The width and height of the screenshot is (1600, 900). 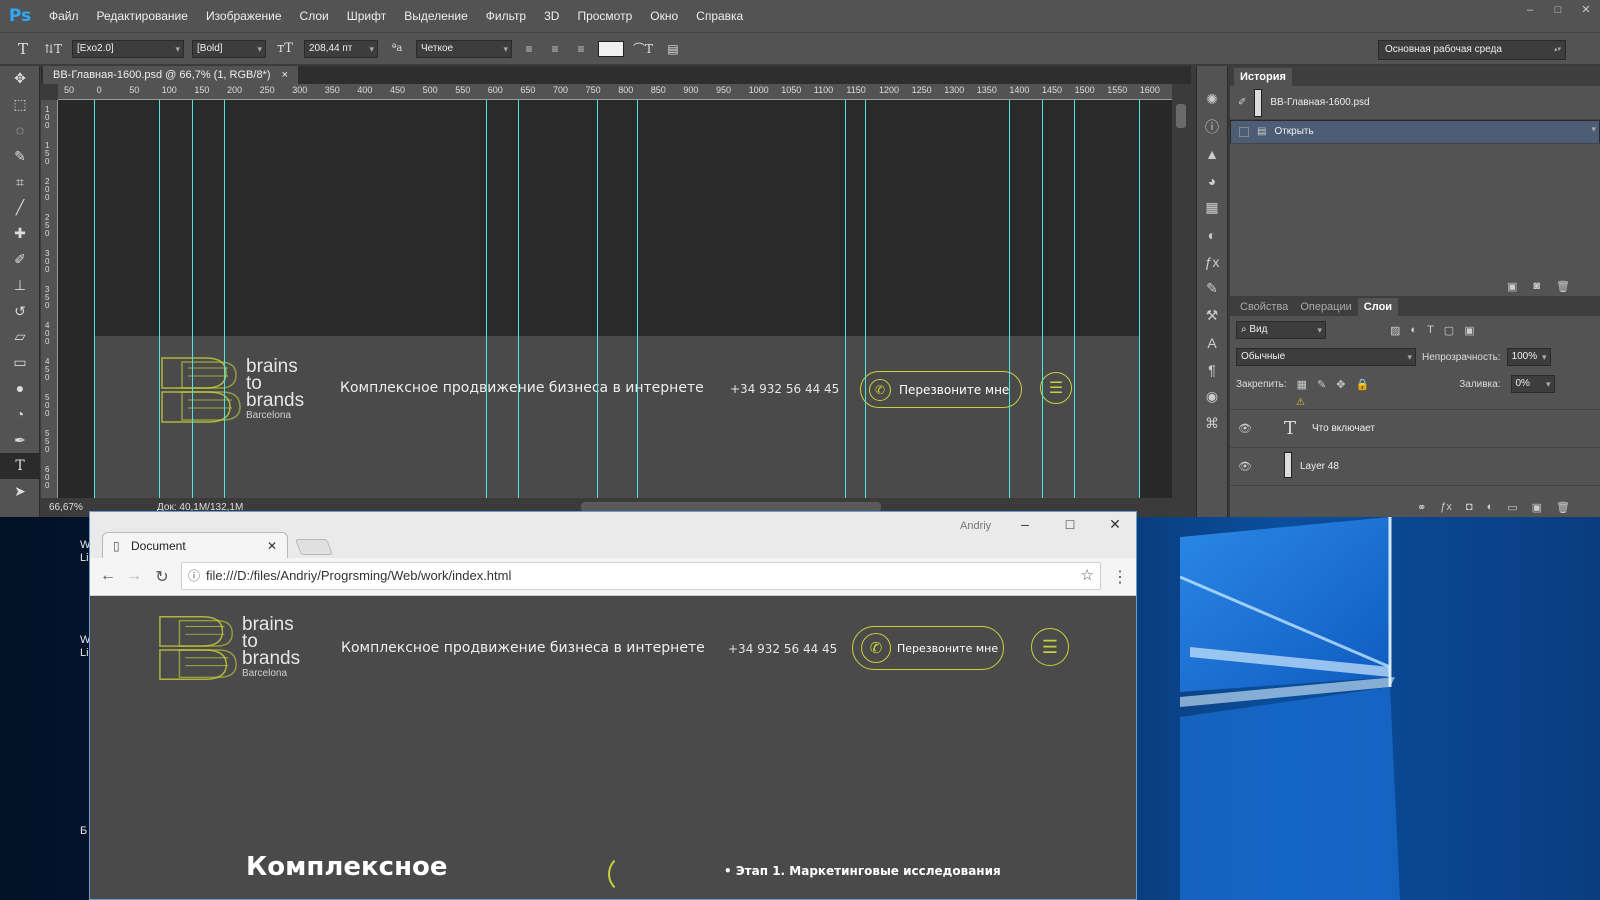 I want to click on align-left-icon: ≡, so click(x=529, y=49).